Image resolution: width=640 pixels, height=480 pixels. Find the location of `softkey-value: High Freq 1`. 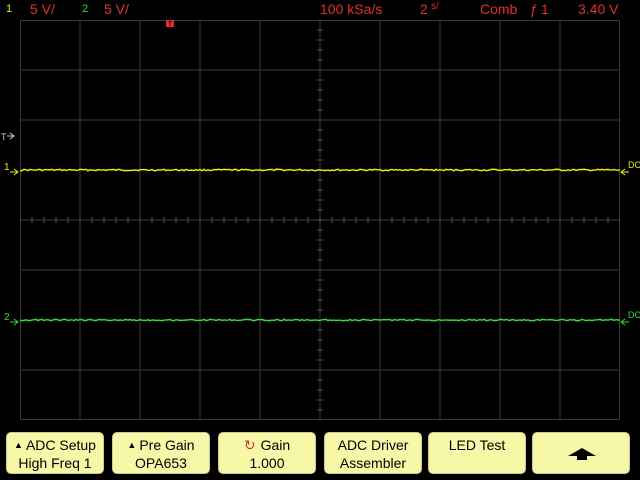

softkey-value: High Freq 1 is located at coordinates (55, 463).